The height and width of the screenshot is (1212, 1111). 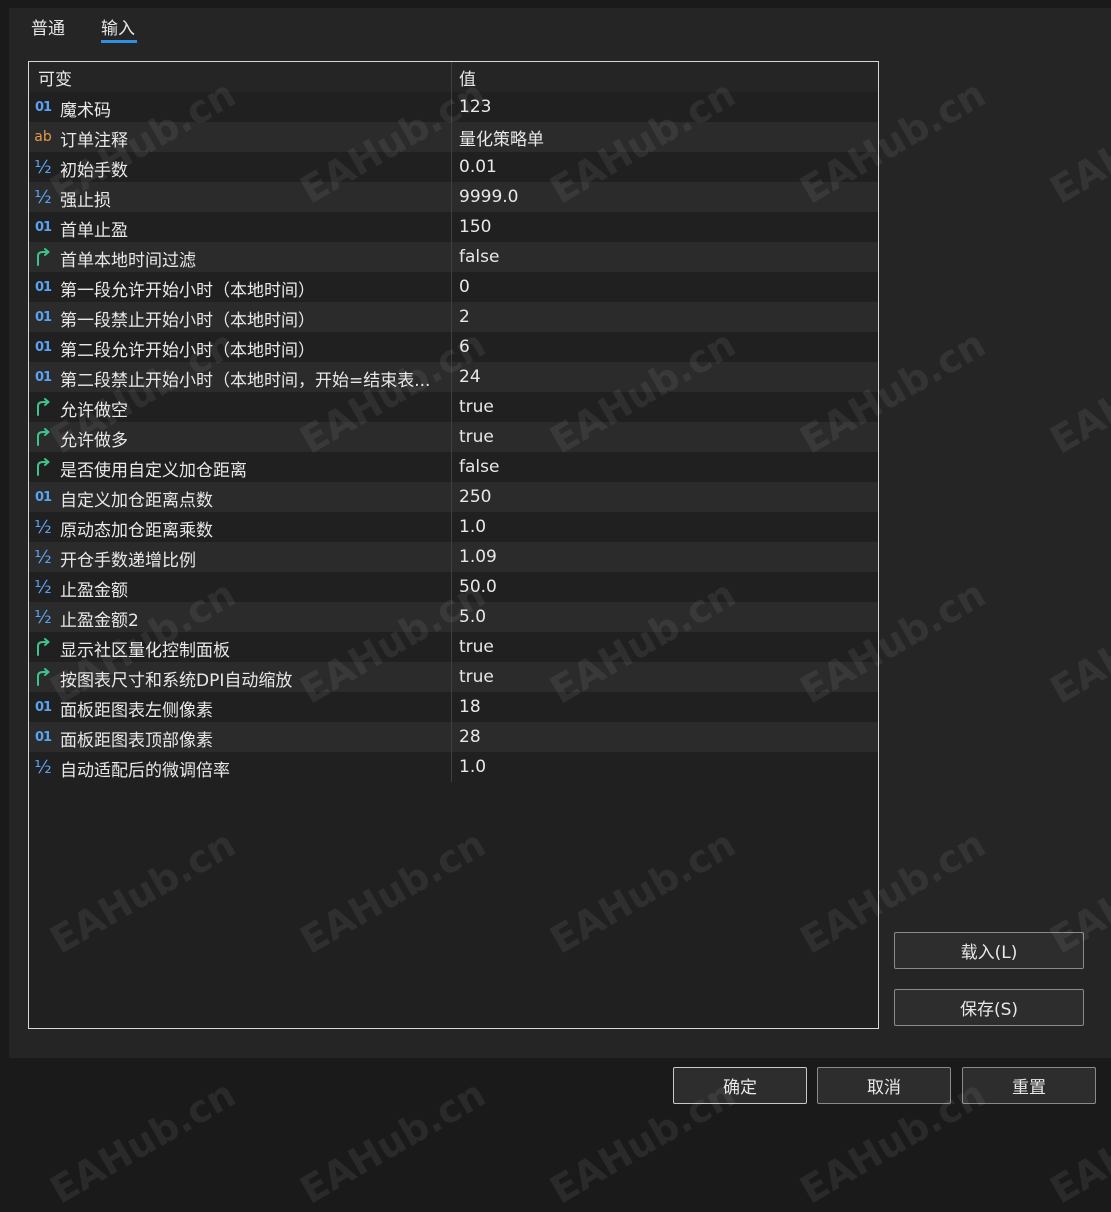 I want to click on variable-cell: 允许做空, so click(x=240, y=407).